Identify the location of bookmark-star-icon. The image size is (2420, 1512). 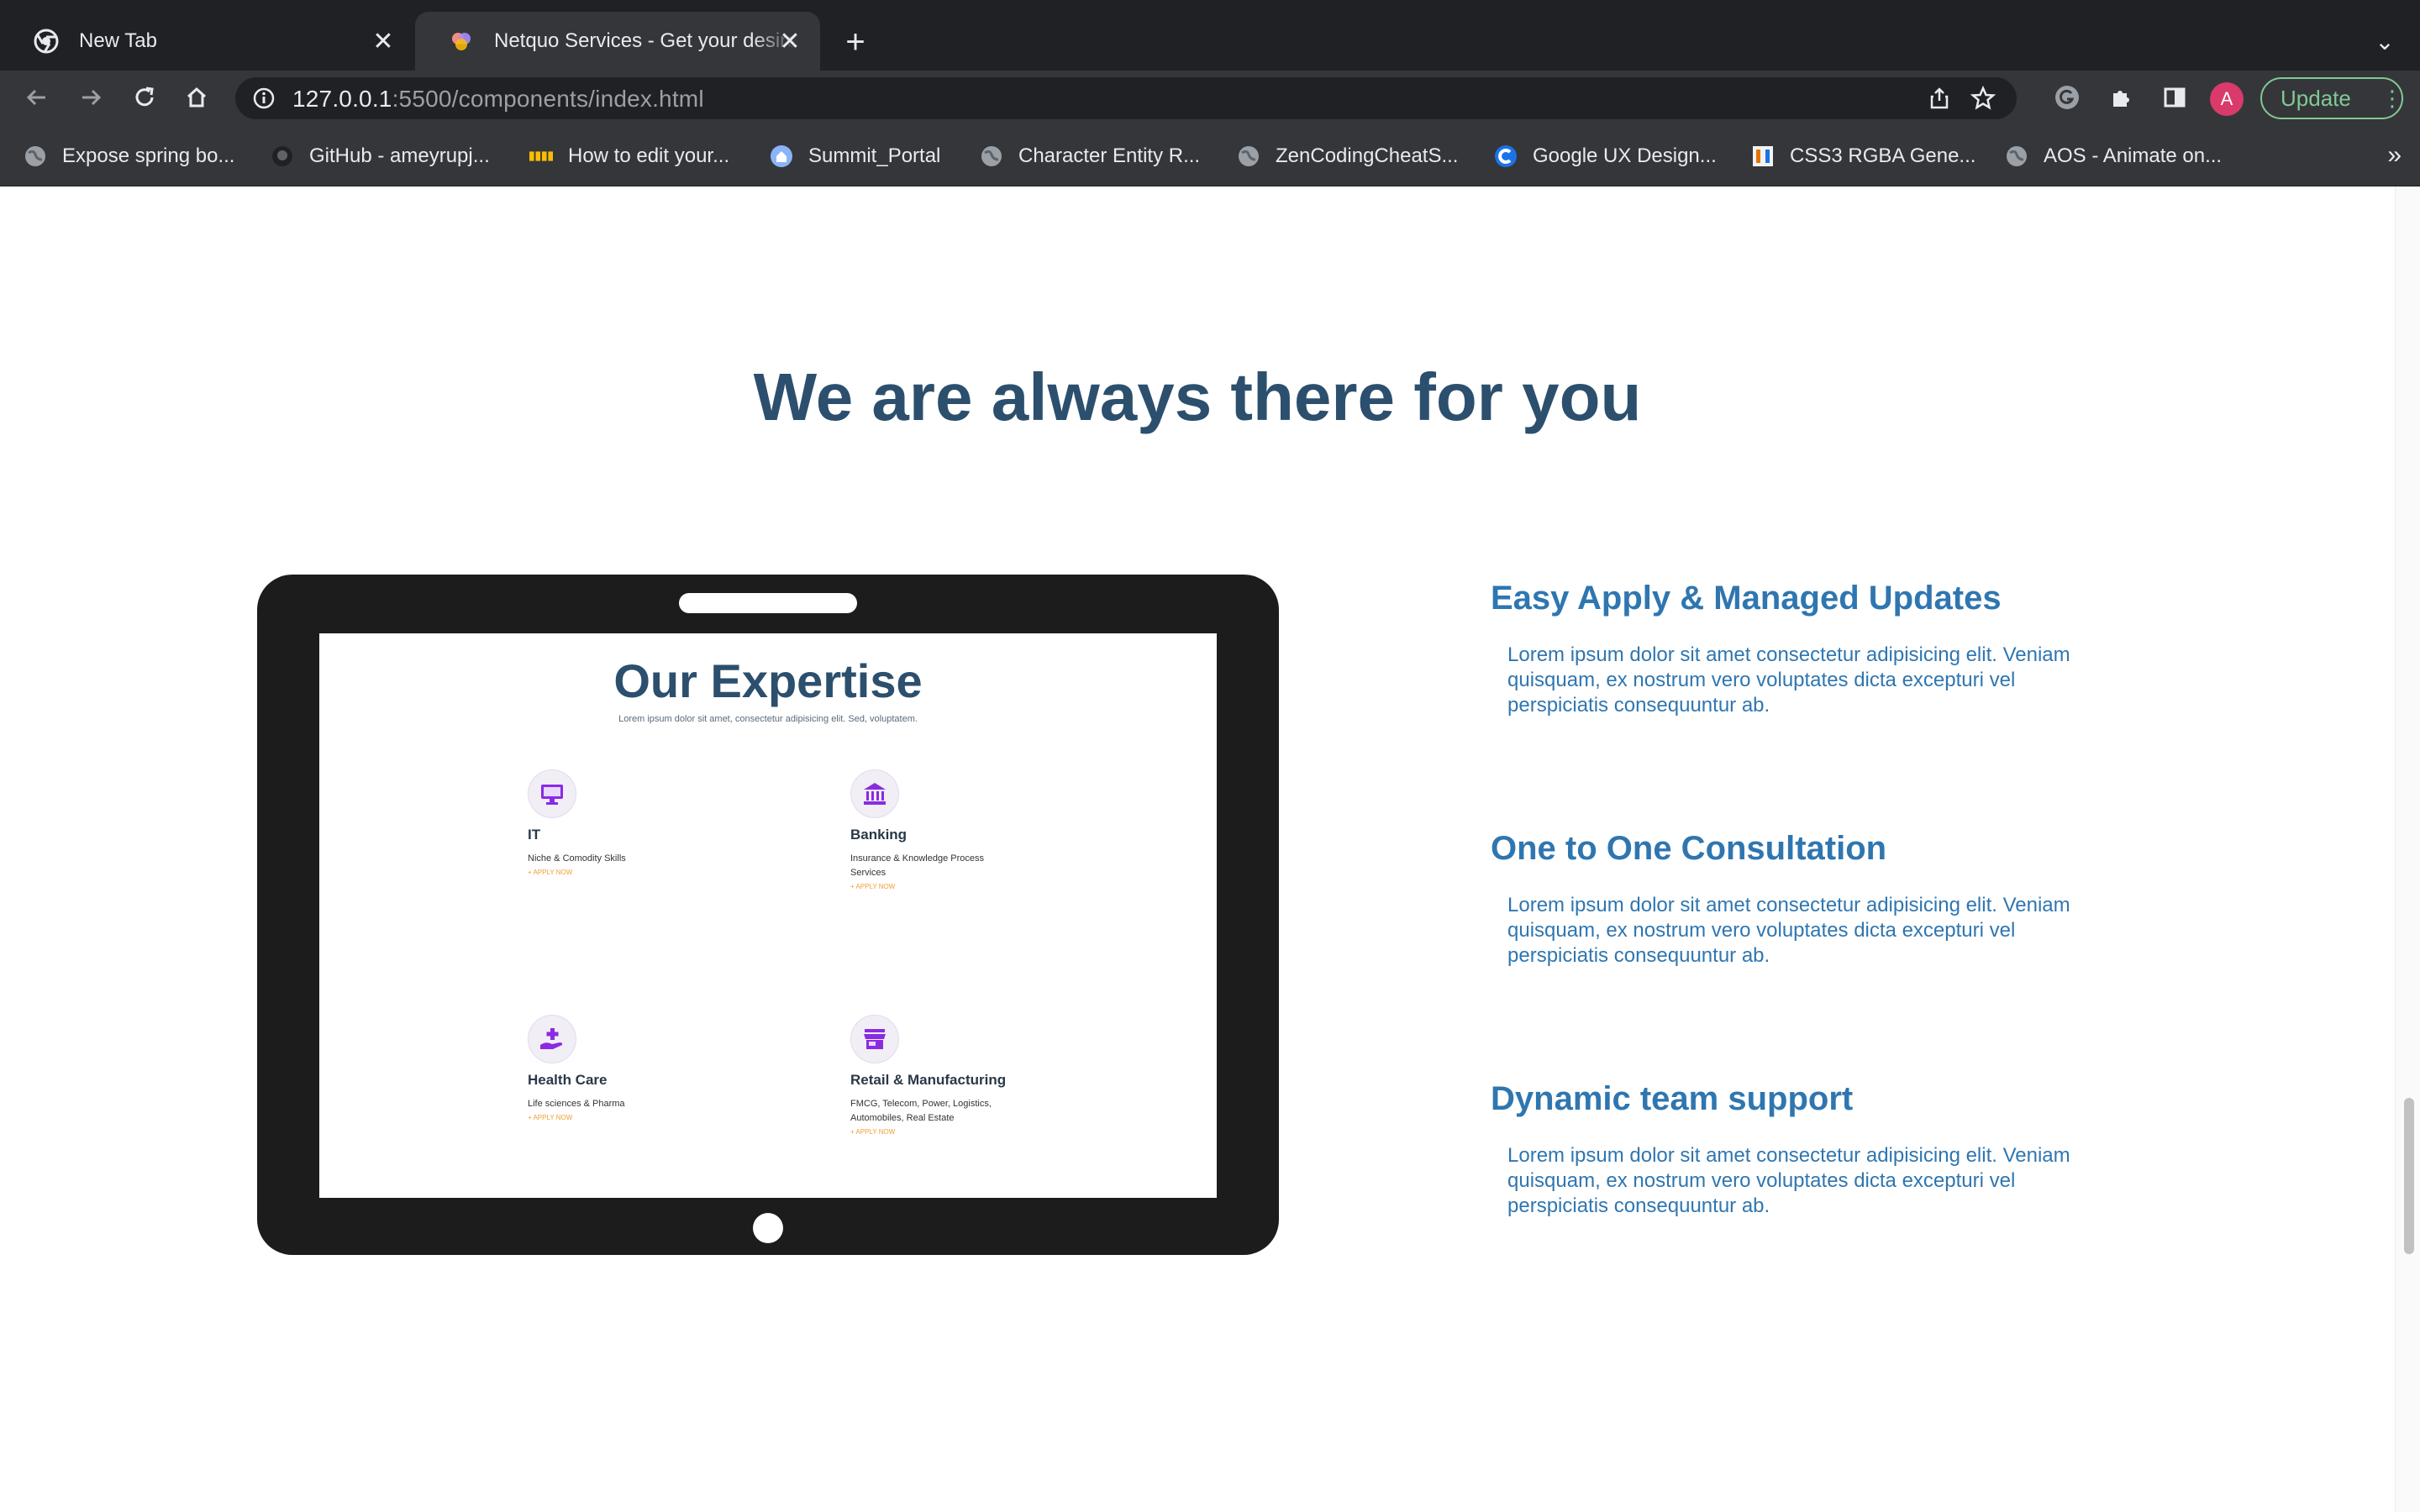
(1983, 98).